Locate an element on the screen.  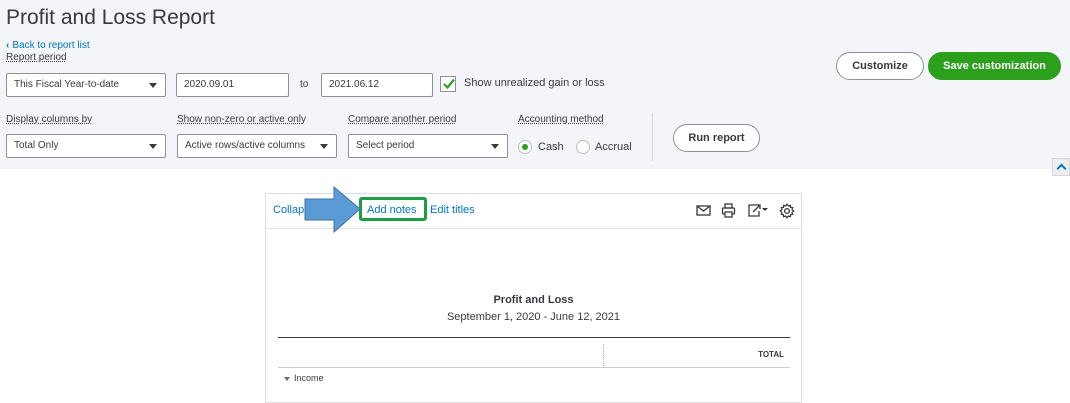
income-row: Income is located at coordinates (304, 378).